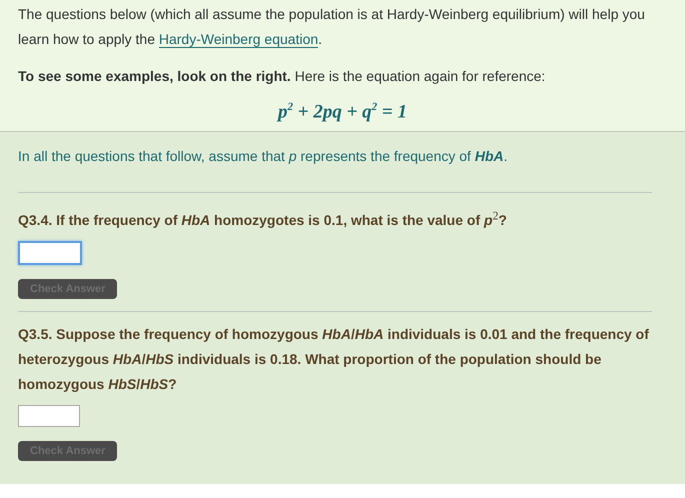  Describe the element at coordinates (334, 359) in the screenshot. I see `question-text: Q3.5. Suppose the frequency of homozygous HbA/HbA individuals is 0.01 and the frequency of heterozygous HbA/HbS individuals is 0.18. What proportion of the population should be homozygous HbS/HbS?` at that location.